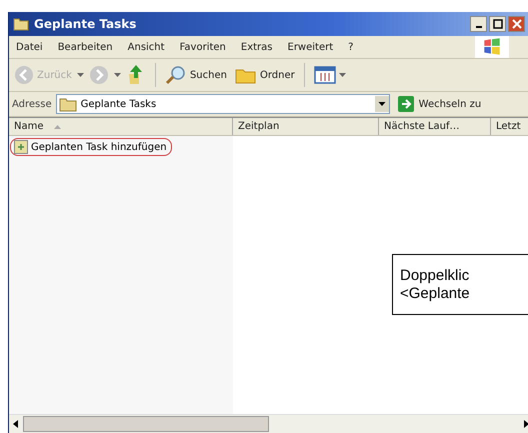 The height and width of the screenshot is (433, 528). Describe the element at coordinates (202, 47) in the screenshot. I see `menu-item: Favoriten` at that location.